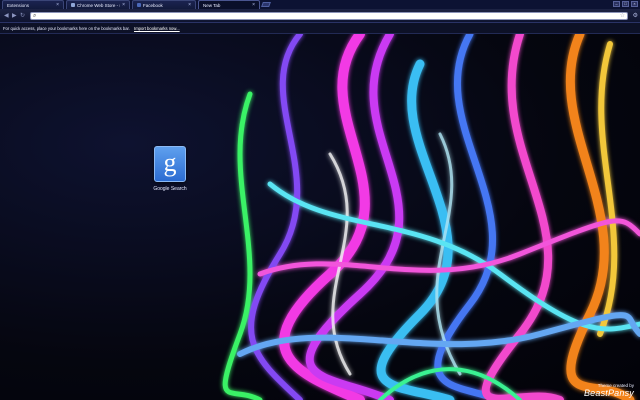  I want to click on forward-icon: ▶, so click(14, 16).